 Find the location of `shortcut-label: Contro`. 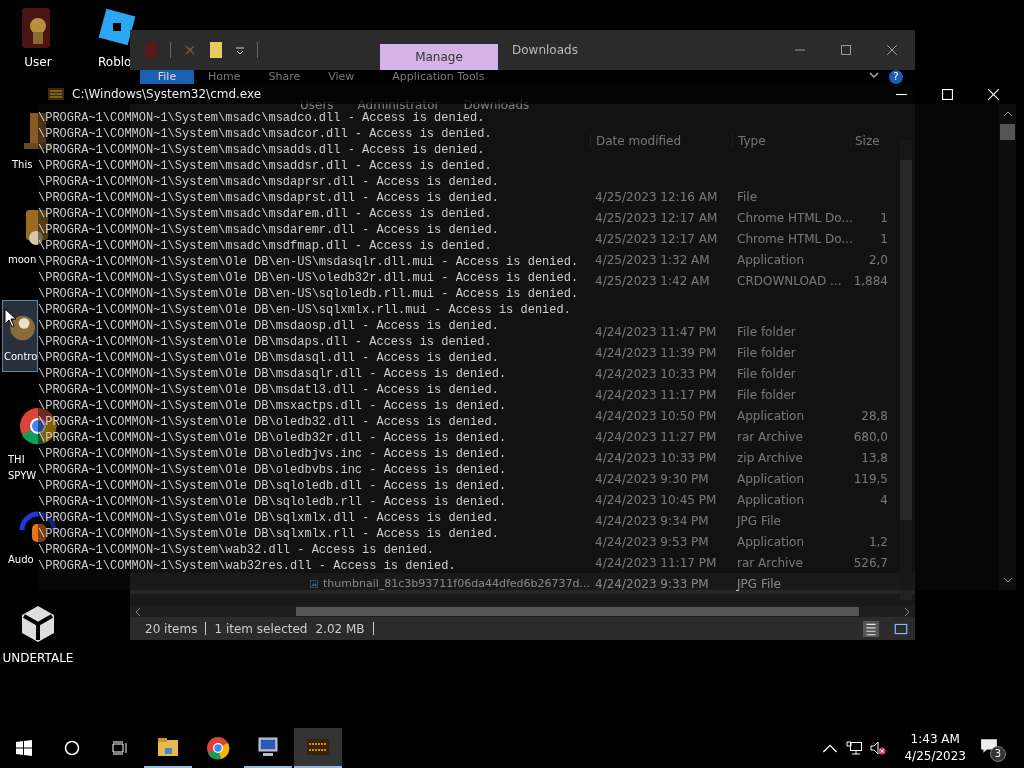

shortcut-label: Contro is located at coordinates (21, 357).